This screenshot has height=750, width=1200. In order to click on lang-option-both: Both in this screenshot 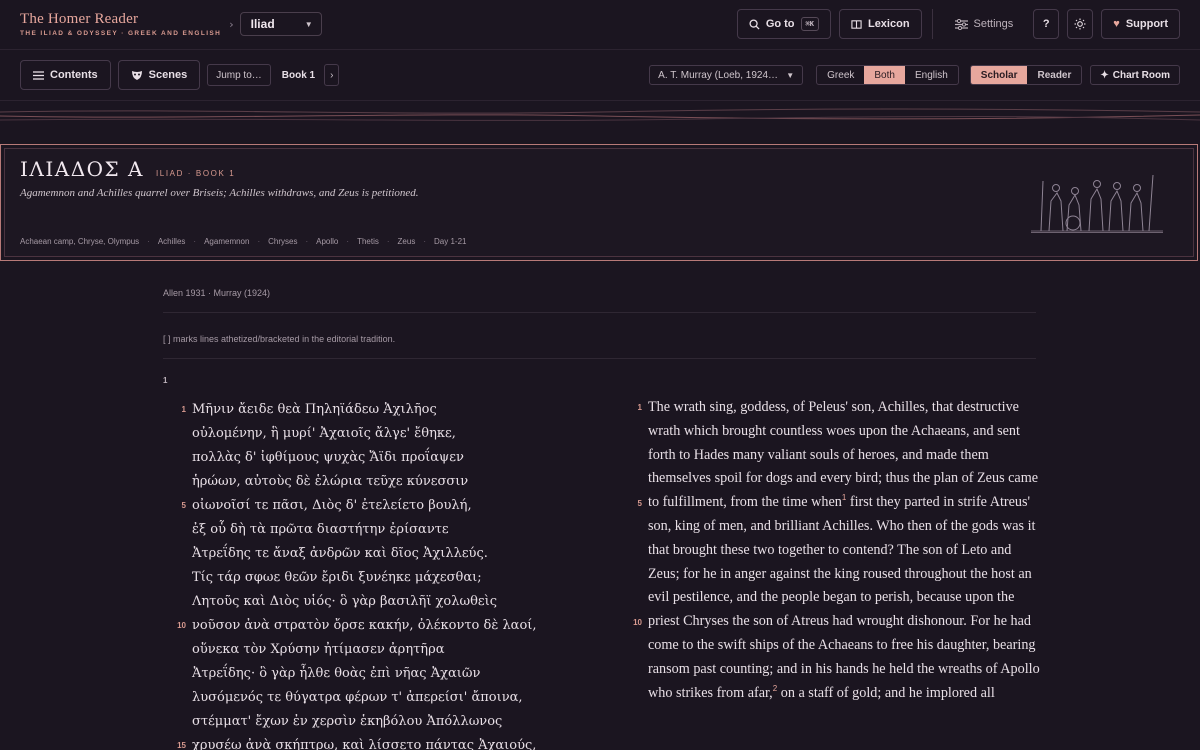, I will do `click(884, 75)`.